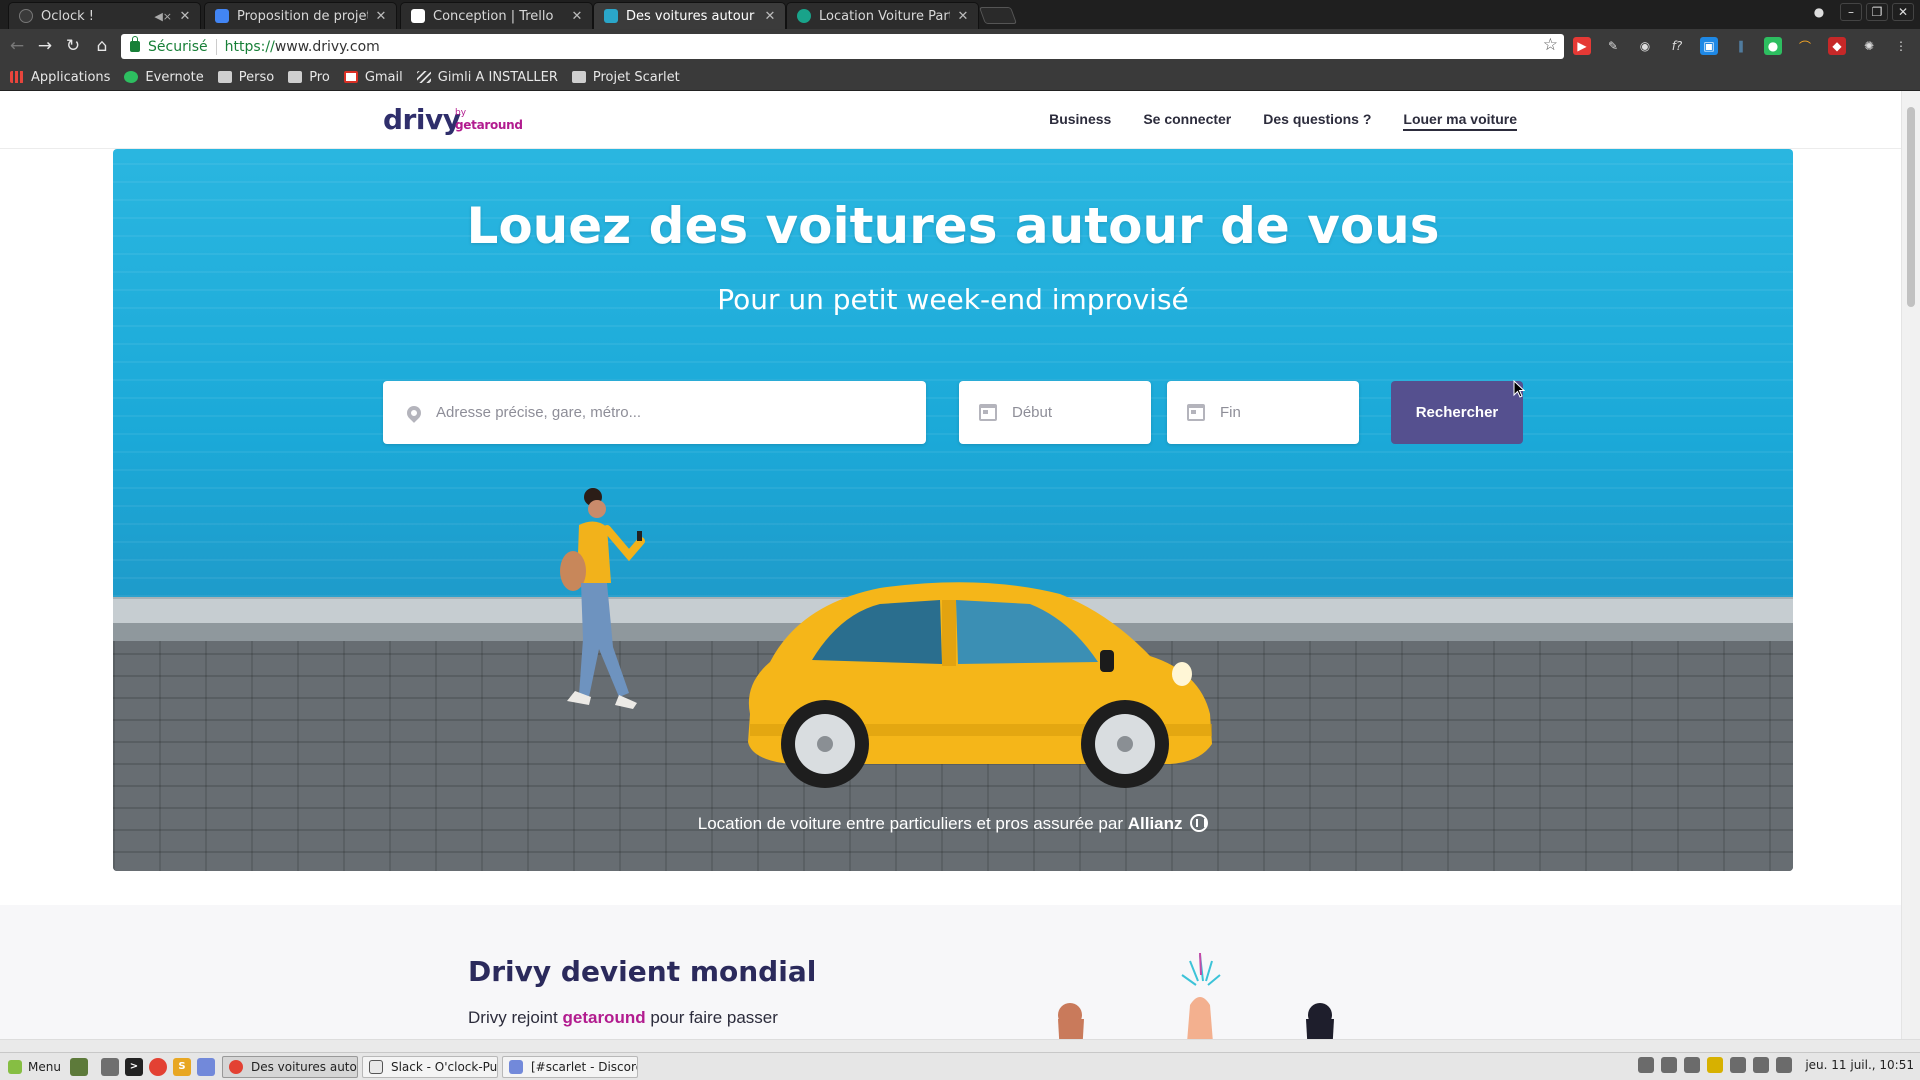  I want to click on nav-faq: Des questions ?, so click(1317, 121).